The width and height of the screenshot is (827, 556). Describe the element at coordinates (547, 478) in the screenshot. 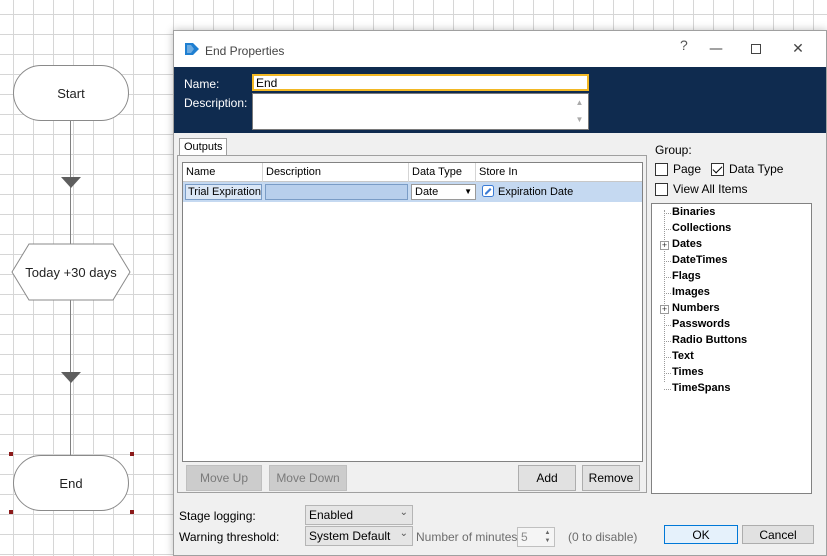

I see `add-button: Add` at that location.